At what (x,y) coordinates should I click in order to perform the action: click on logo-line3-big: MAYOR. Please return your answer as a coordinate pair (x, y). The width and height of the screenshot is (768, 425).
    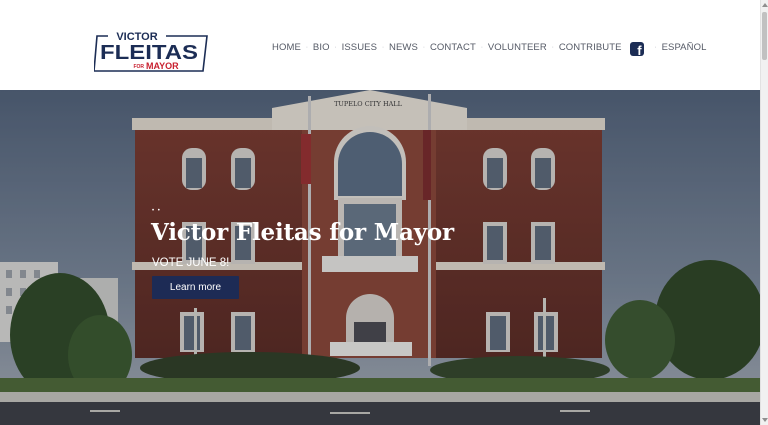
    Looking at the image, I should click on (162, 66).